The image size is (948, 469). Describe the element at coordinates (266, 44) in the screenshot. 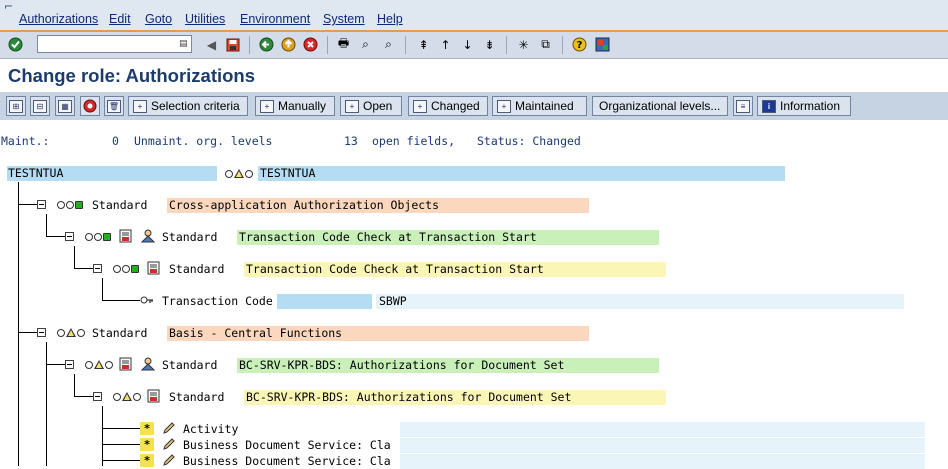

I see `back-icon` at that location.